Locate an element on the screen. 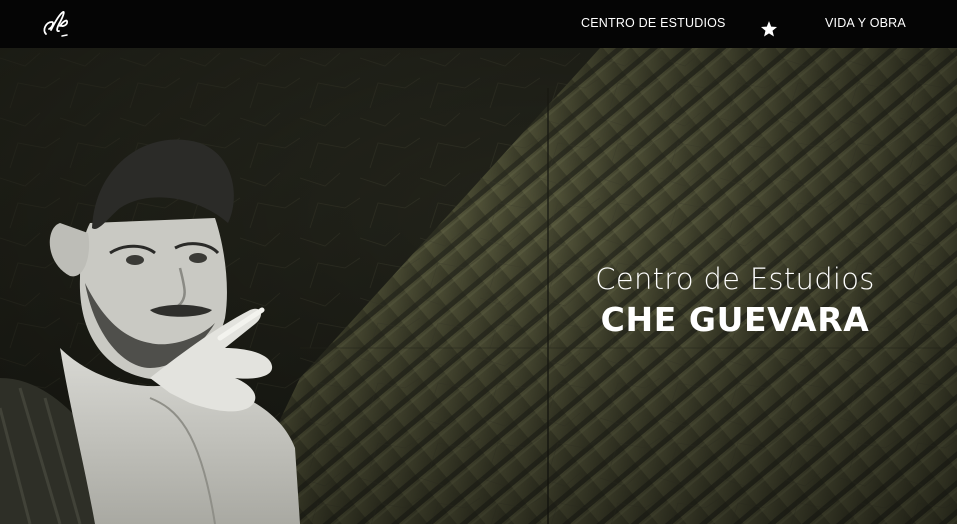  hero-heading: Centro de Estudios CHE GUEVARA is located at coordinates (735, 301).